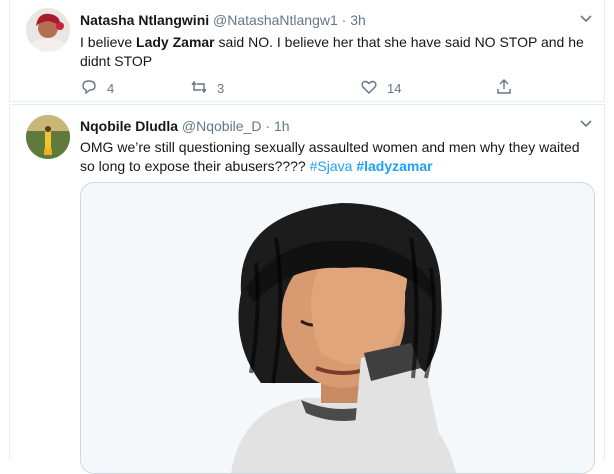 This screenshot has height=474, width=614. I want to click on mention-bold: Lady Zamar, so click(175, 42).